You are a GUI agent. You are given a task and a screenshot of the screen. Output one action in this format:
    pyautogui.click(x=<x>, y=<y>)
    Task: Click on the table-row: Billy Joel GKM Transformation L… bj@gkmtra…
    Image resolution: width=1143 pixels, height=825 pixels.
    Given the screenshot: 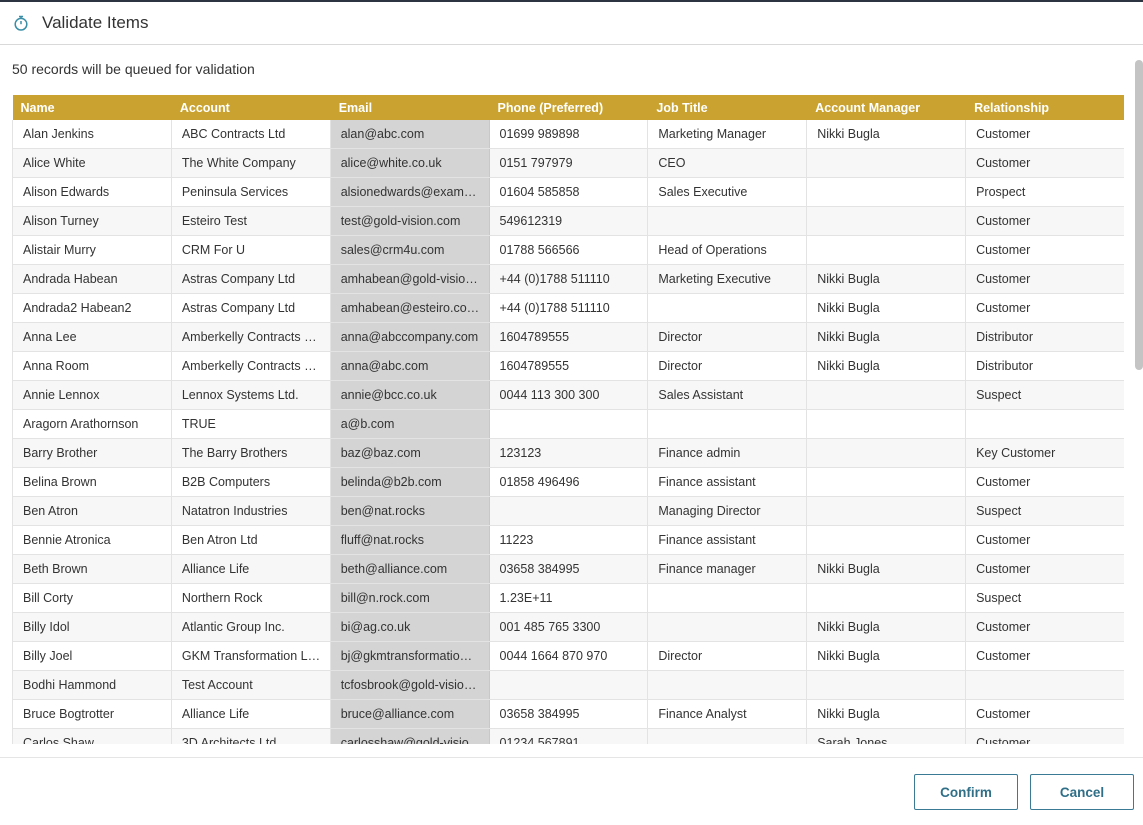 What is the action you would take?
    pyautogui.click(x=568, y=656)
    